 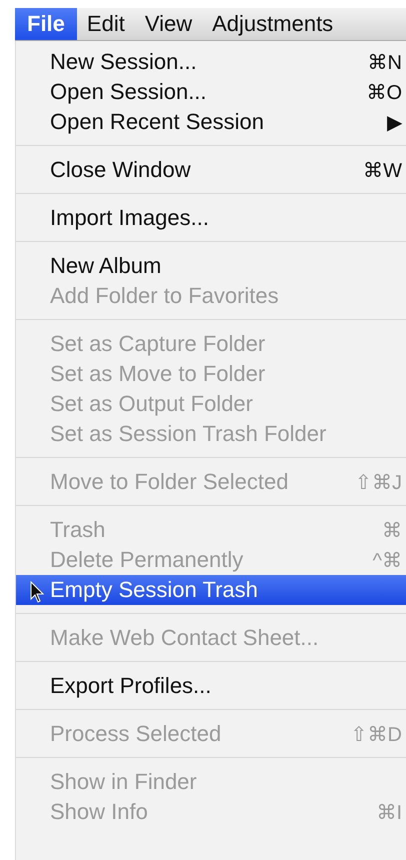 I want to click on menu-item: Open Session... ⌘O, so click(x=211, y=92).